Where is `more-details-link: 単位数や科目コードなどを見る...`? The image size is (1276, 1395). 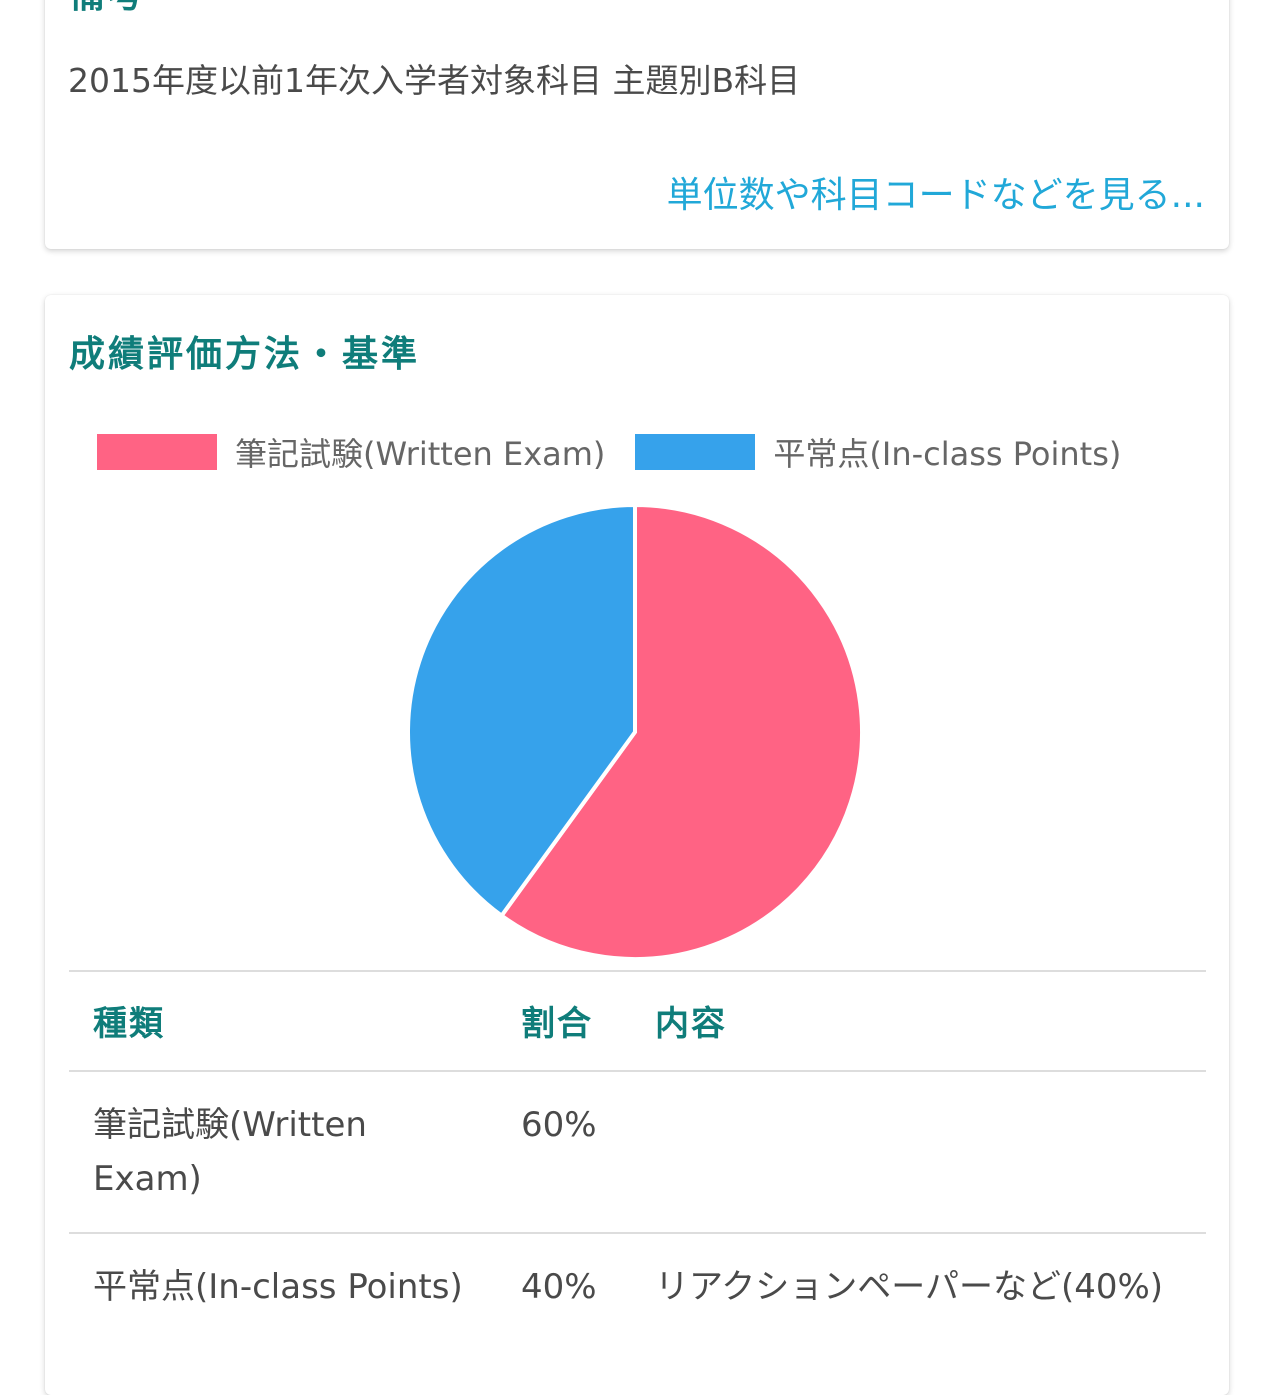
more-details-link: 単位数や科目コードなどを見る... is located at coordinates (936, 192).